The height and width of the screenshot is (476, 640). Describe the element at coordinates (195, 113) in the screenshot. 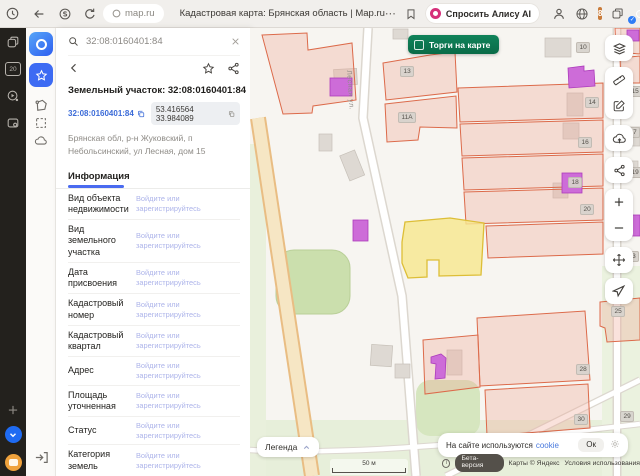

I see `coordinates-chip: 53.416564 33.984089` at that location.